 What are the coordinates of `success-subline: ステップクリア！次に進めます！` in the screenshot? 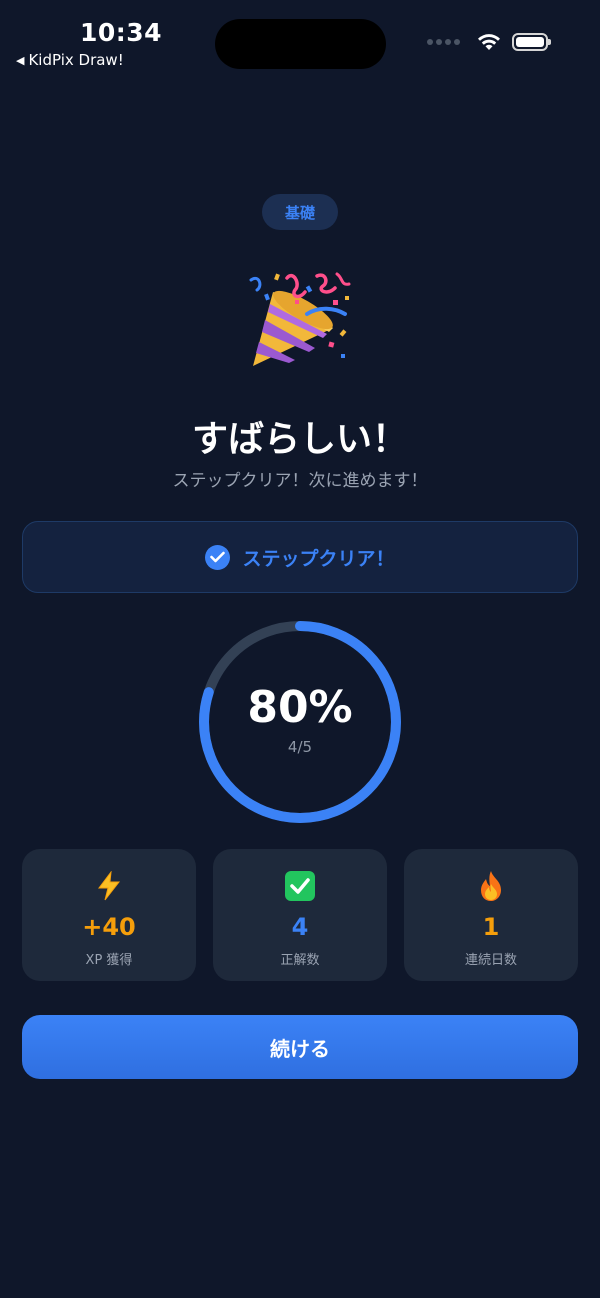 It's located at (300, 481).